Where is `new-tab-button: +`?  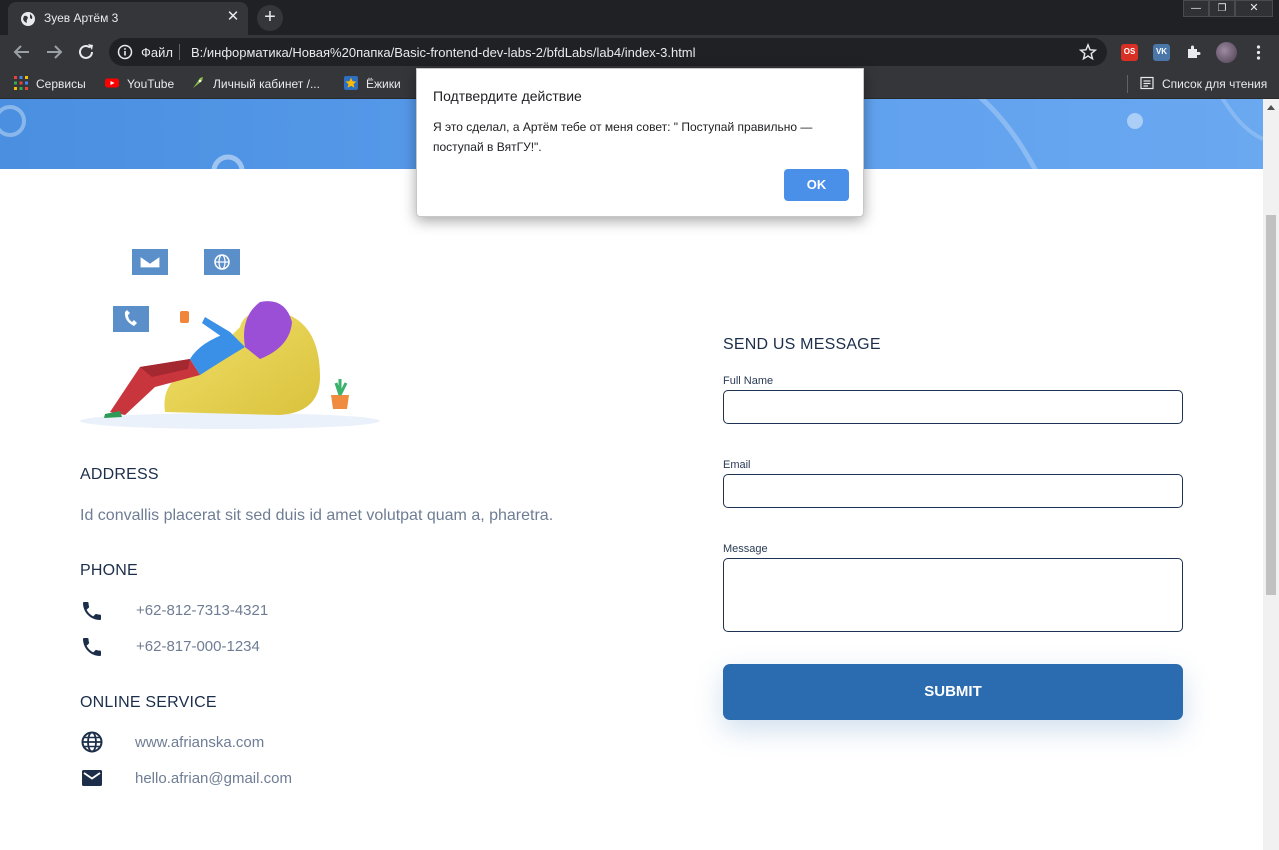
new-tab-button: + is located at coordinates (270, 18).